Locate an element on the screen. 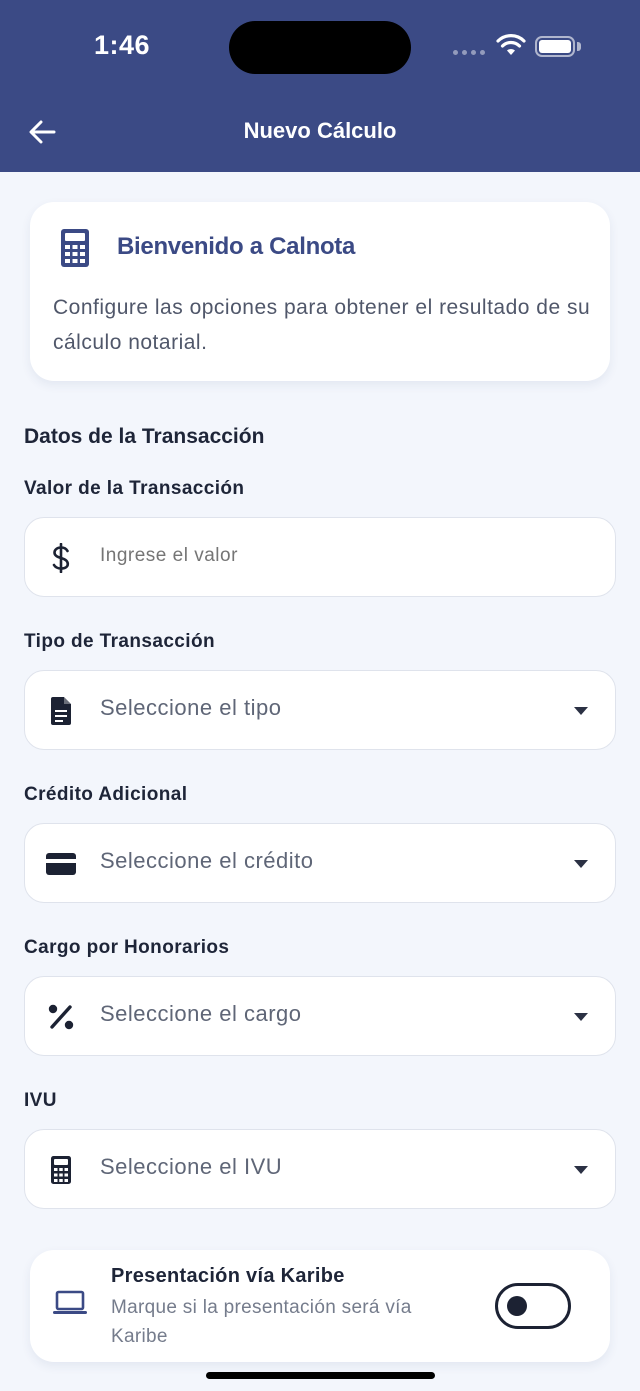 This screenshot has width=640, height=1391. credit-card-icon is located at coordinates (61, 864).